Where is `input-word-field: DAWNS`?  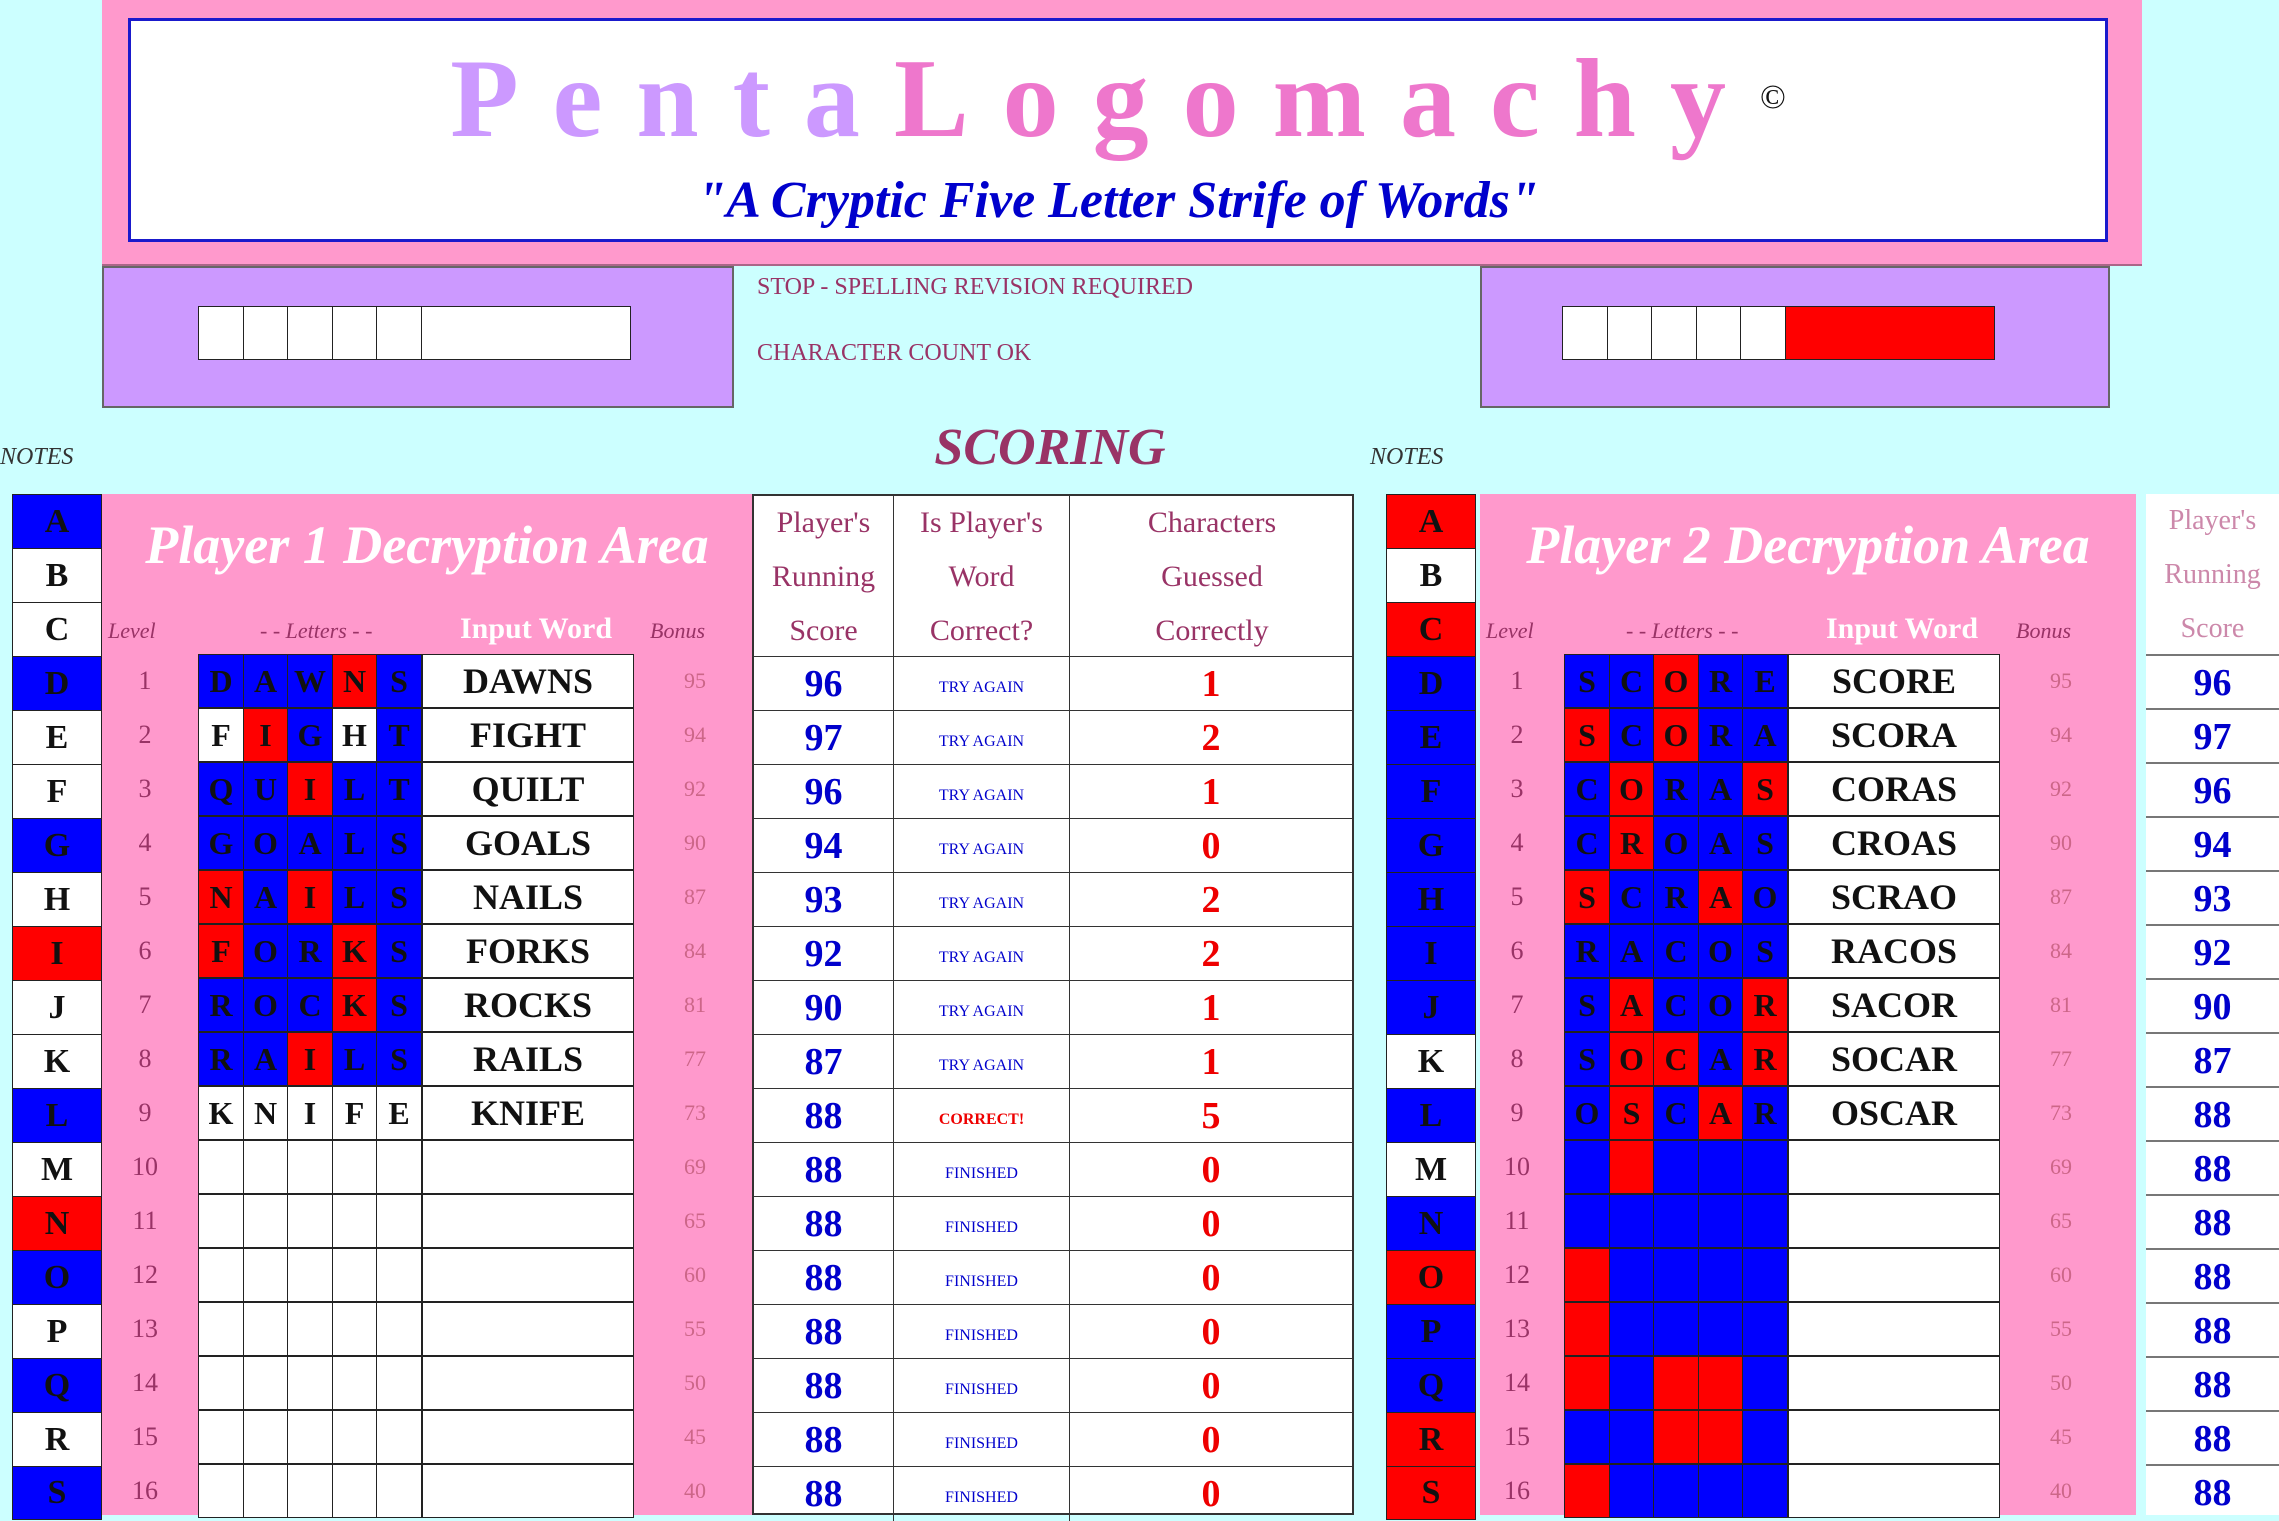 input-word-field: DAWNS is located at coordinates (528, 681).